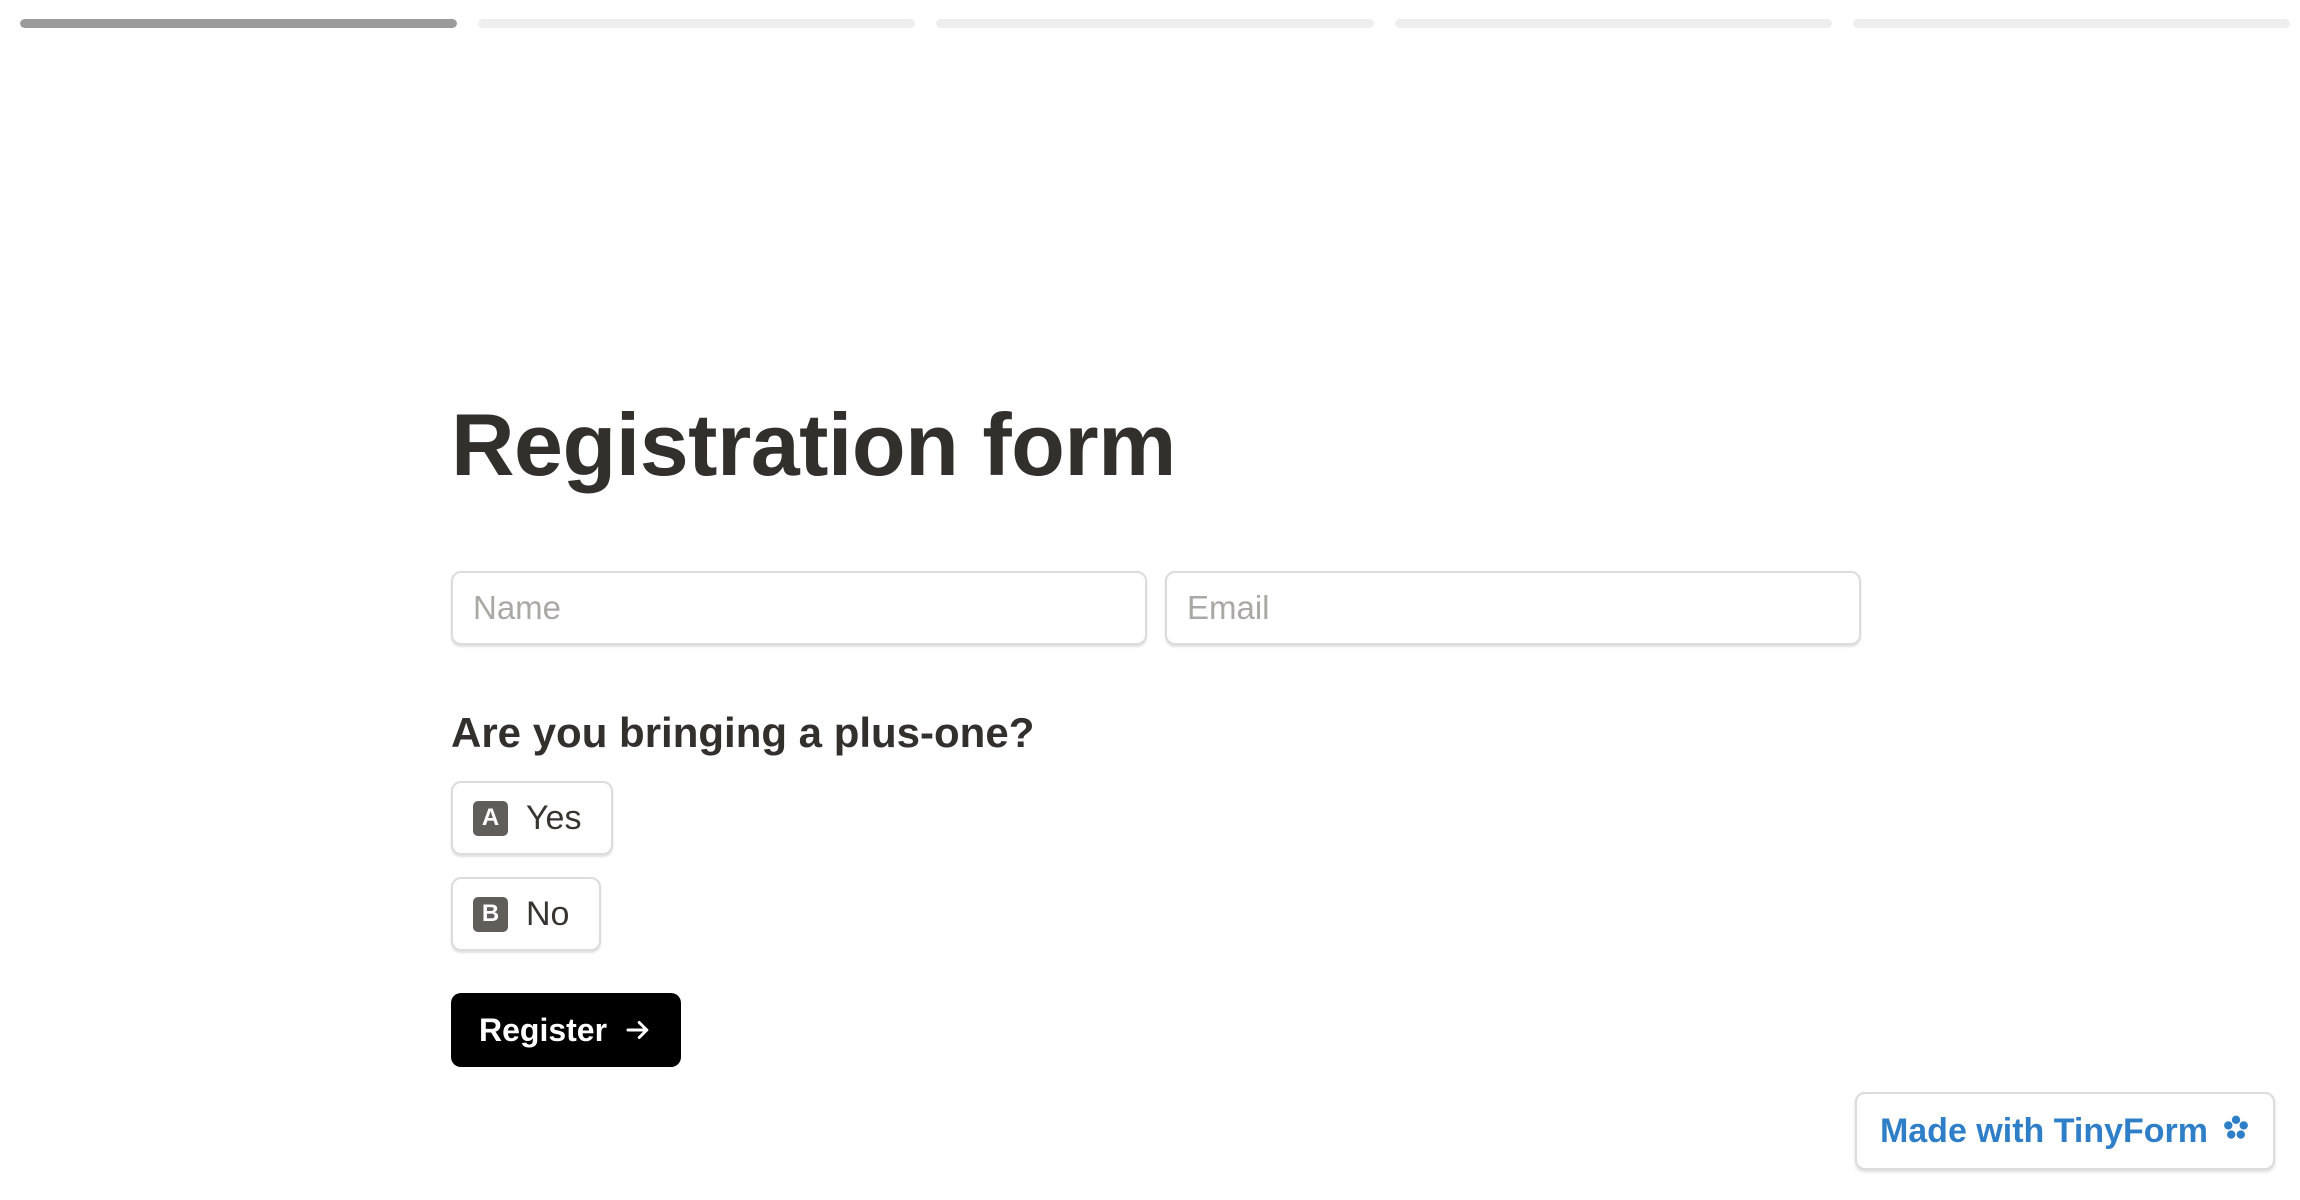 The width and height of the screenshot is (2300, 1200). I want to click on option-key-badge: A, so click(490, 818).